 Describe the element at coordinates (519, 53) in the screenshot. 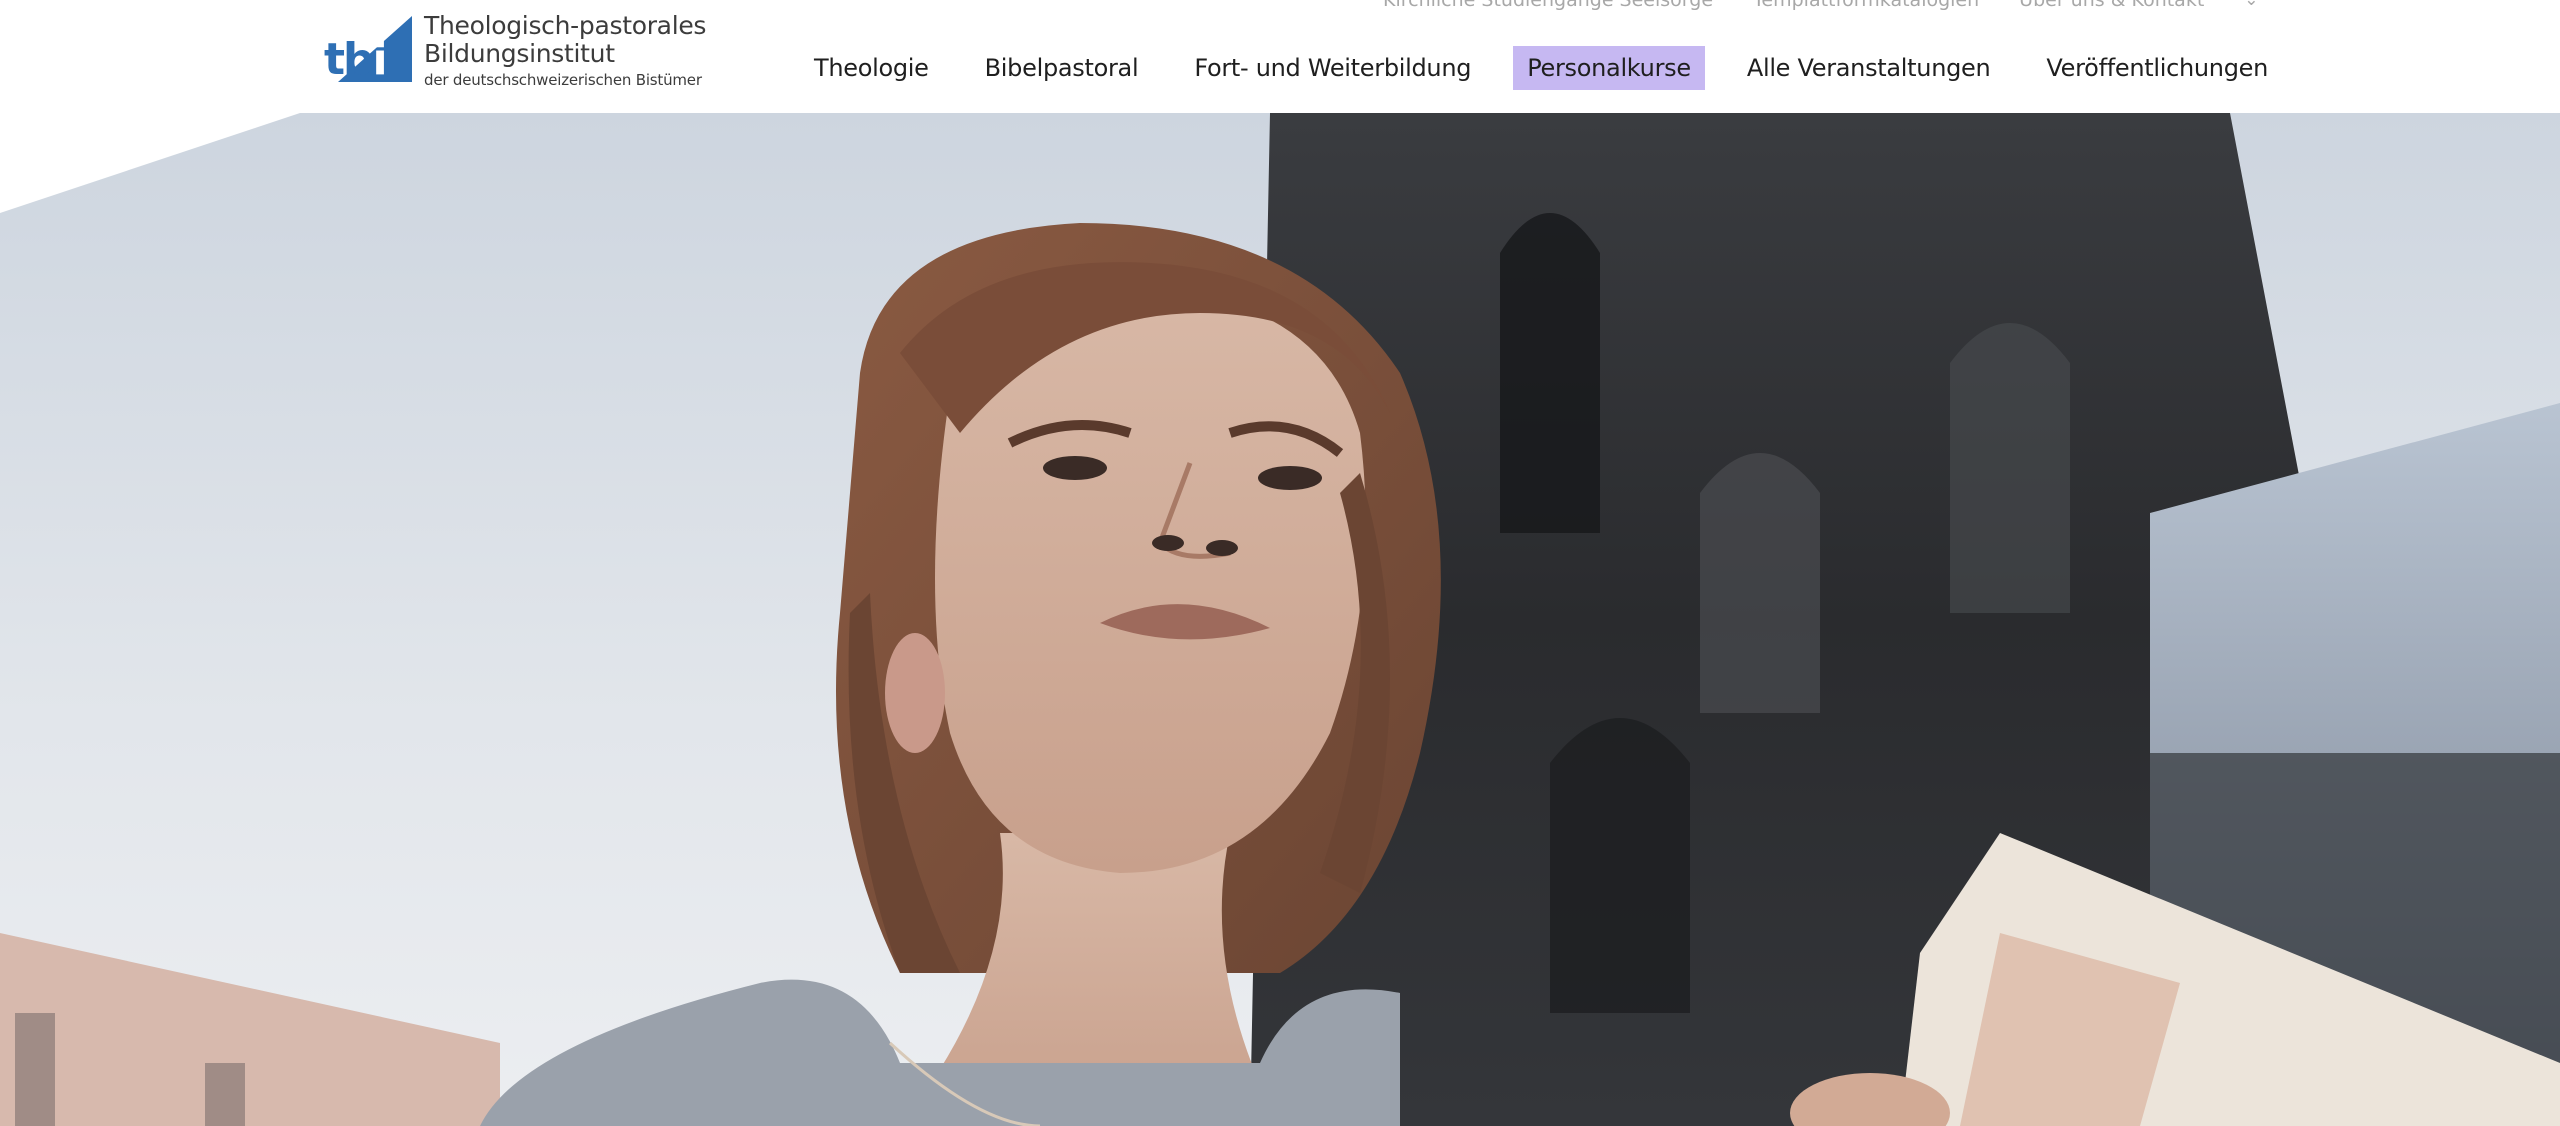

I see `logo-line-2: Bildungsinstitut` at that location.